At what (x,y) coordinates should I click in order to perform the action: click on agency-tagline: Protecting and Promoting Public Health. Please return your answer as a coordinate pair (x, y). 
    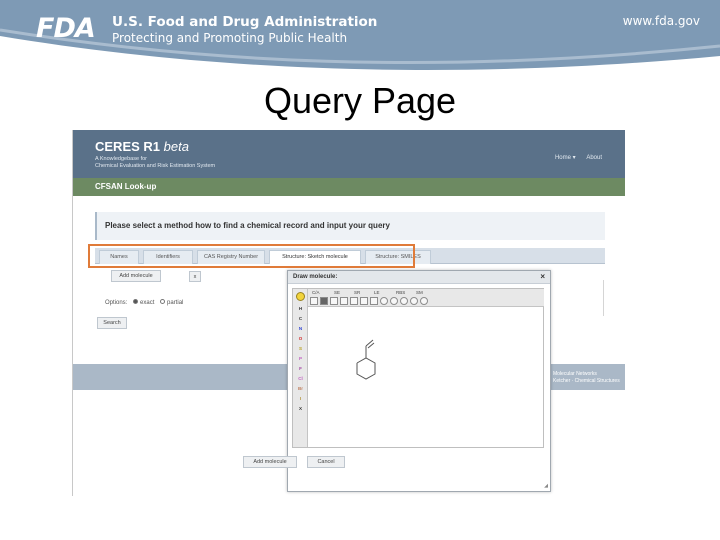
    Looking at the image, I should click on (230, 38).